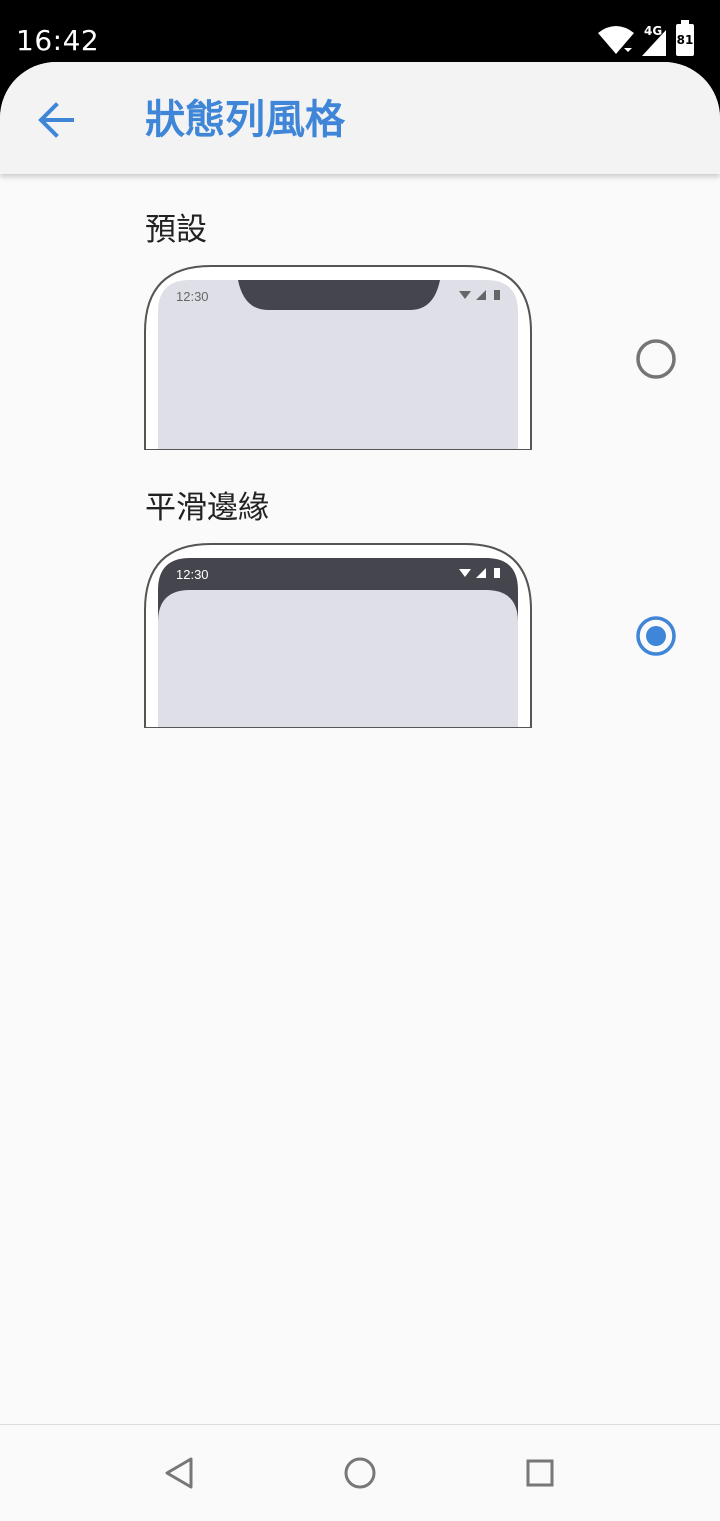  What do you see at coordinates (360, 118) in the screenshot?
I see `app-bar: 狀態列風格` at bounding box center [360, 118].